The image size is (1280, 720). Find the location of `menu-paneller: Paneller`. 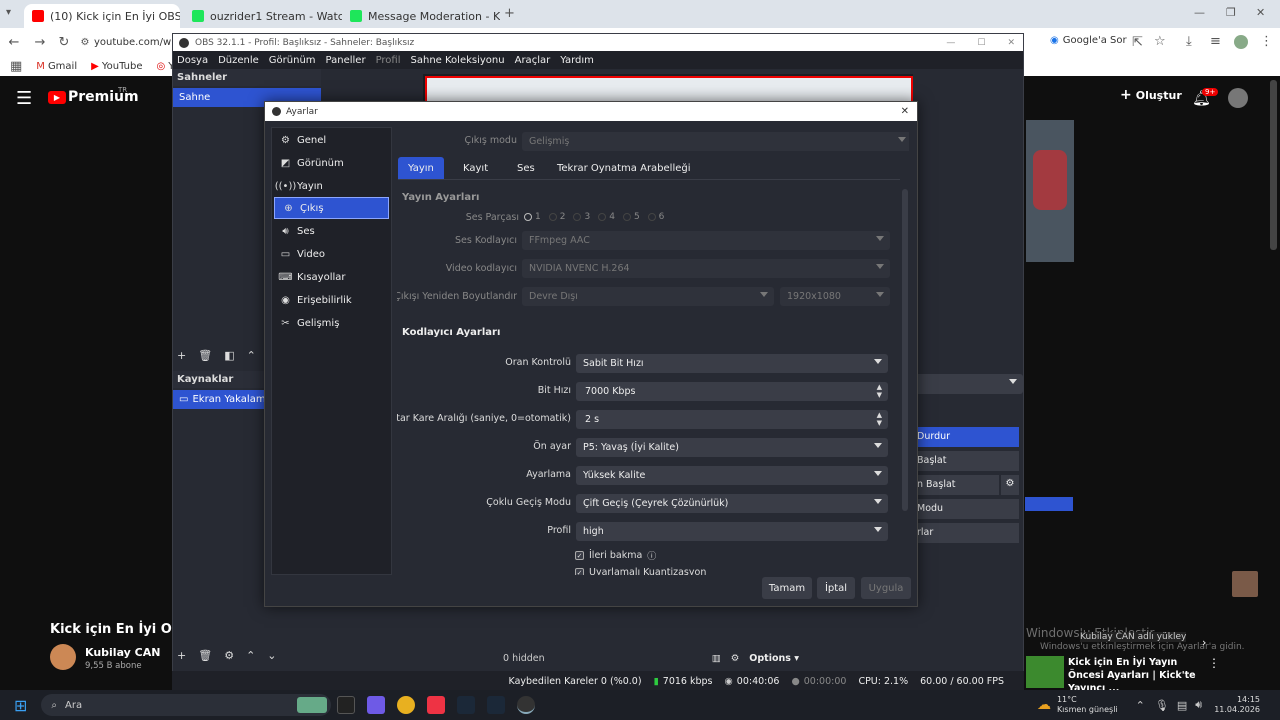

menu-paneller: Paneller is located at coordinates (346, 60).